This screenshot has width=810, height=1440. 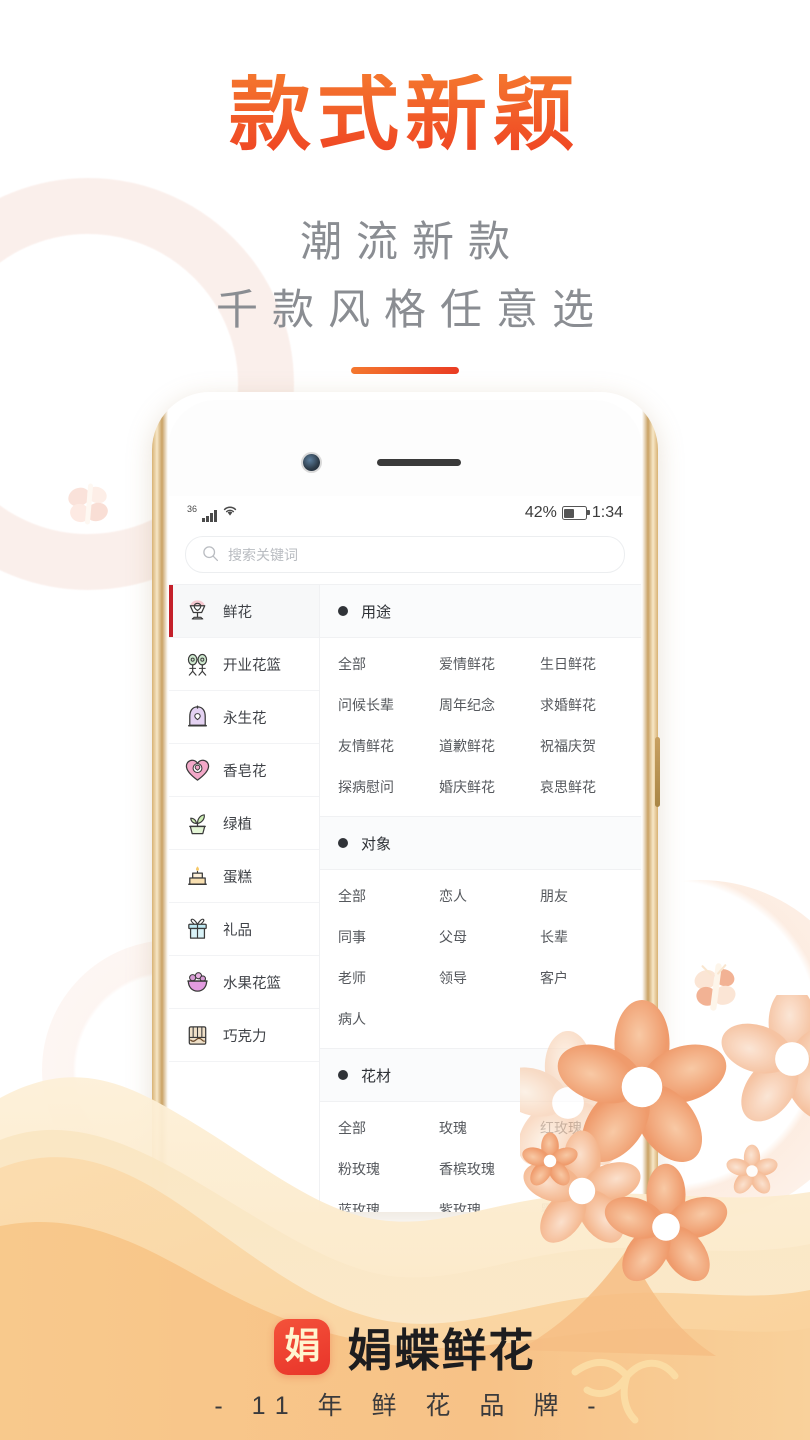 I want to click on sidebar-item-xiangzaohua: 香皂花, so click(x=244, y=770).